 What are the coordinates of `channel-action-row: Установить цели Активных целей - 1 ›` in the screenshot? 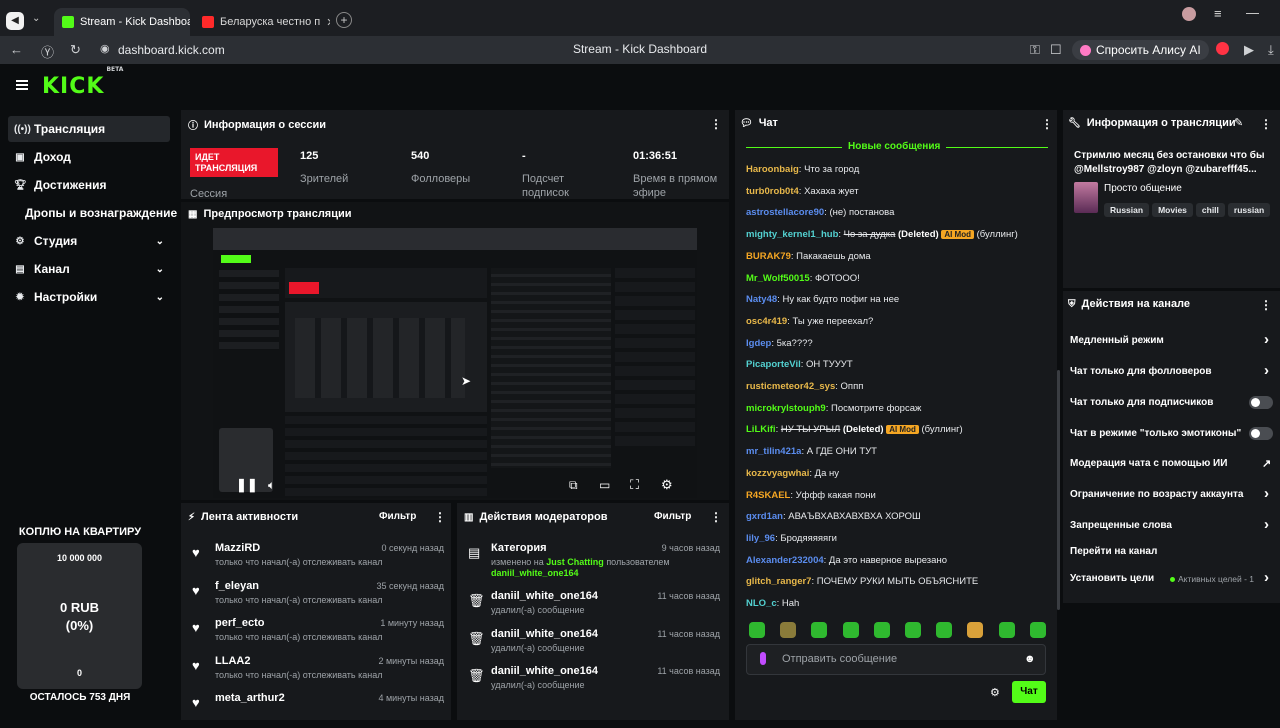 It's located at (1170, 577).